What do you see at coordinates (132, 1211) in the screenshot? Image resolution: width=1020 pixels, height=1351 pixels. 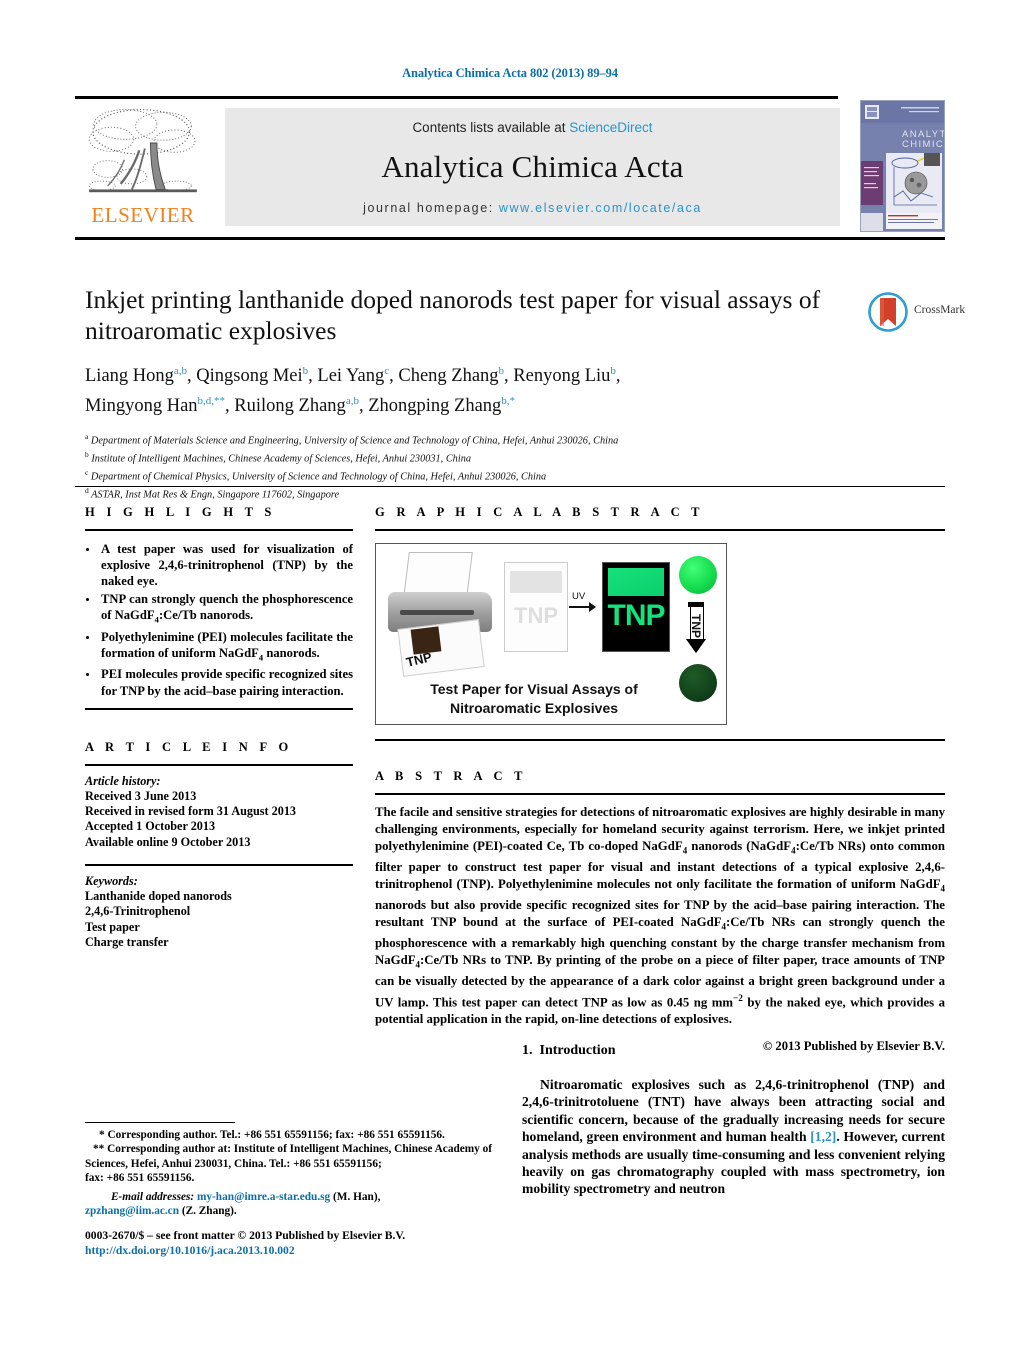 I see `email-link-2: zpzhang@iim.ac.cn` at bounding box center [132, 1211].